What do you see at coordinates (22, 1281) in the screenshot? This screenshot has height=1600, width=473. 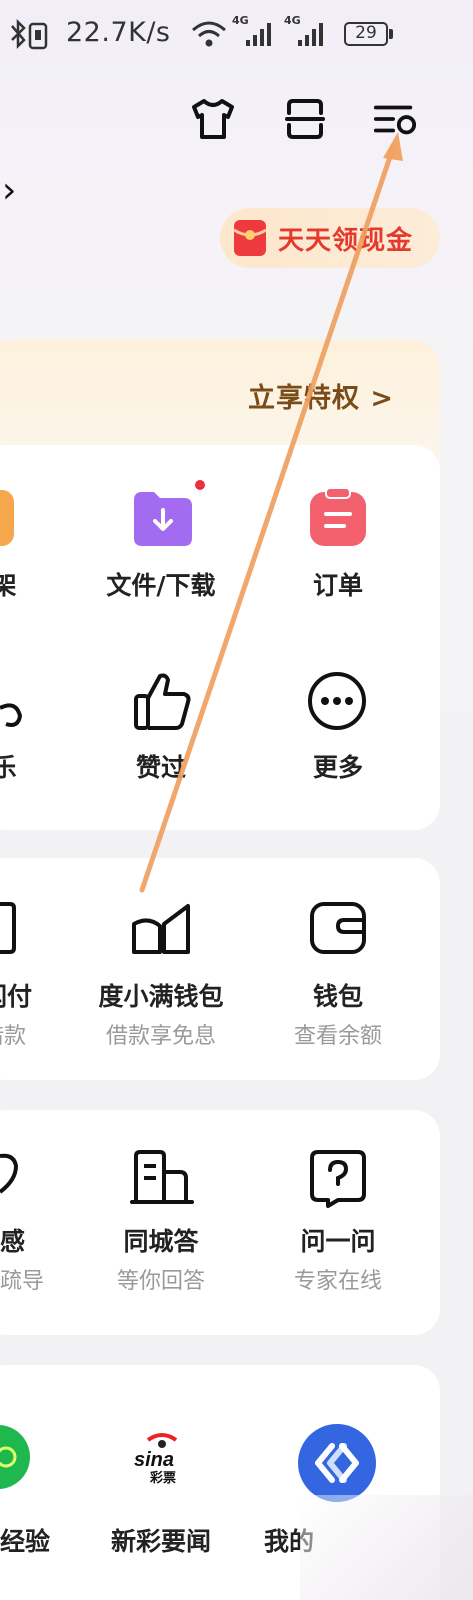 I see `qa-sub: 疏导` at bounding box center [22, 1281].